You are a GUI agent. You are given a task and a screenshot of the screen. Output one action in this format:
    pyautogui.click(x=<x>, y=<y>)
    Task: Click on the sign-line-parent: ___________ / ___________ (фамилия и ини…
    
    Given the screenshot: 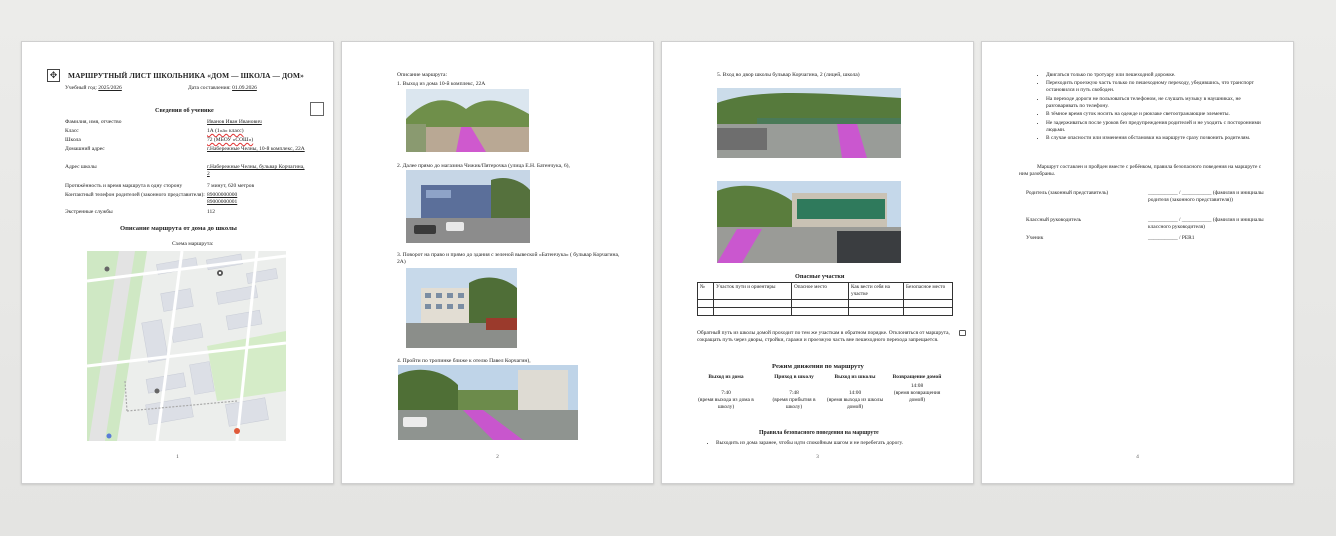 What is the action you would take?
    pyautogui.click(x=1208, y=197)
    